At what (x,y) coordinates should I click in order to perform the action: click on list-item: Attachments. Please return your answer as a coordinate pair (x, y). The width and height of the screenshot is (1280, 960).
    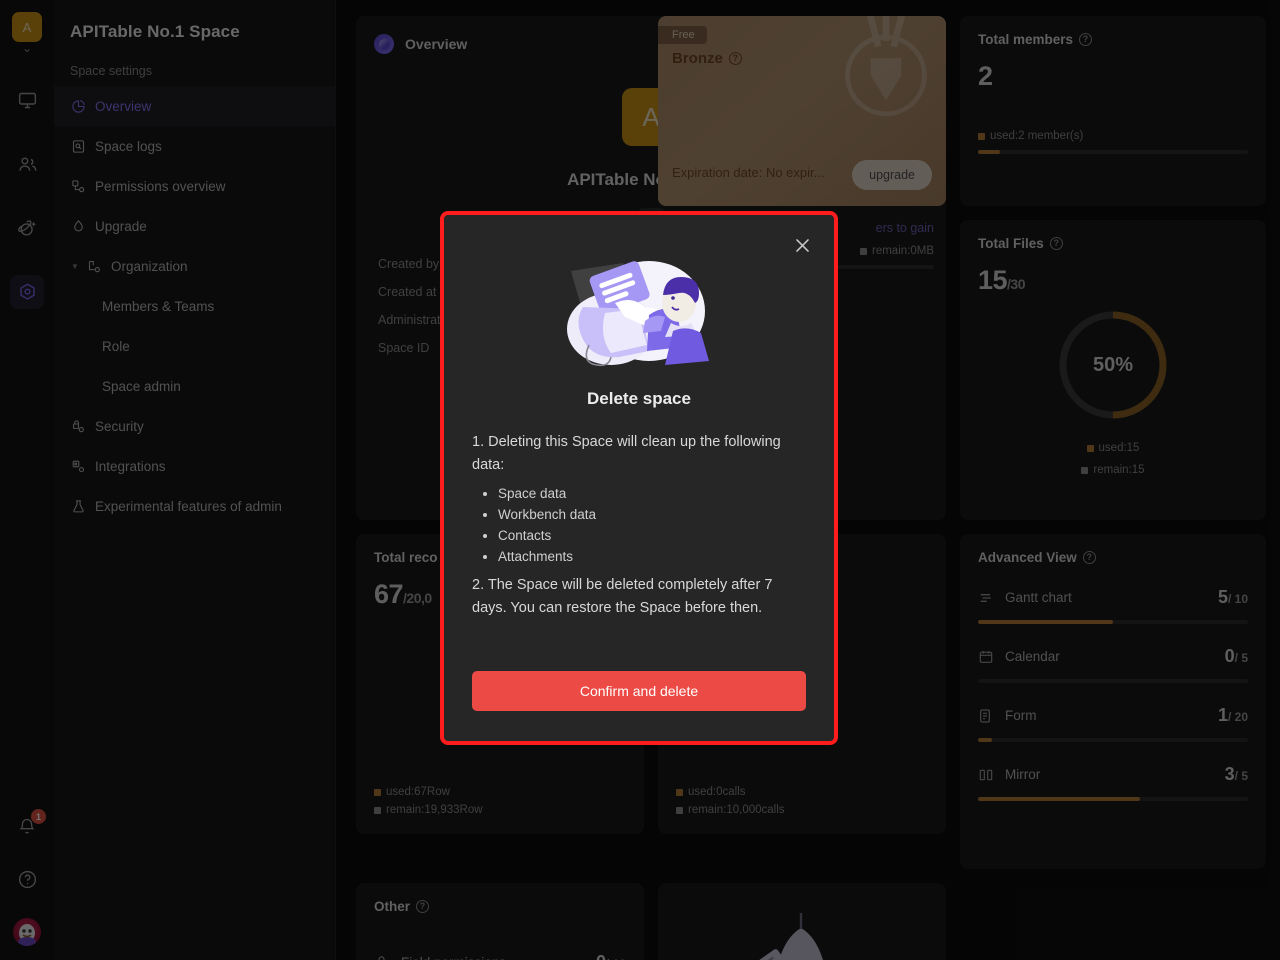
    Looking at the image, I should click on (652, 557).